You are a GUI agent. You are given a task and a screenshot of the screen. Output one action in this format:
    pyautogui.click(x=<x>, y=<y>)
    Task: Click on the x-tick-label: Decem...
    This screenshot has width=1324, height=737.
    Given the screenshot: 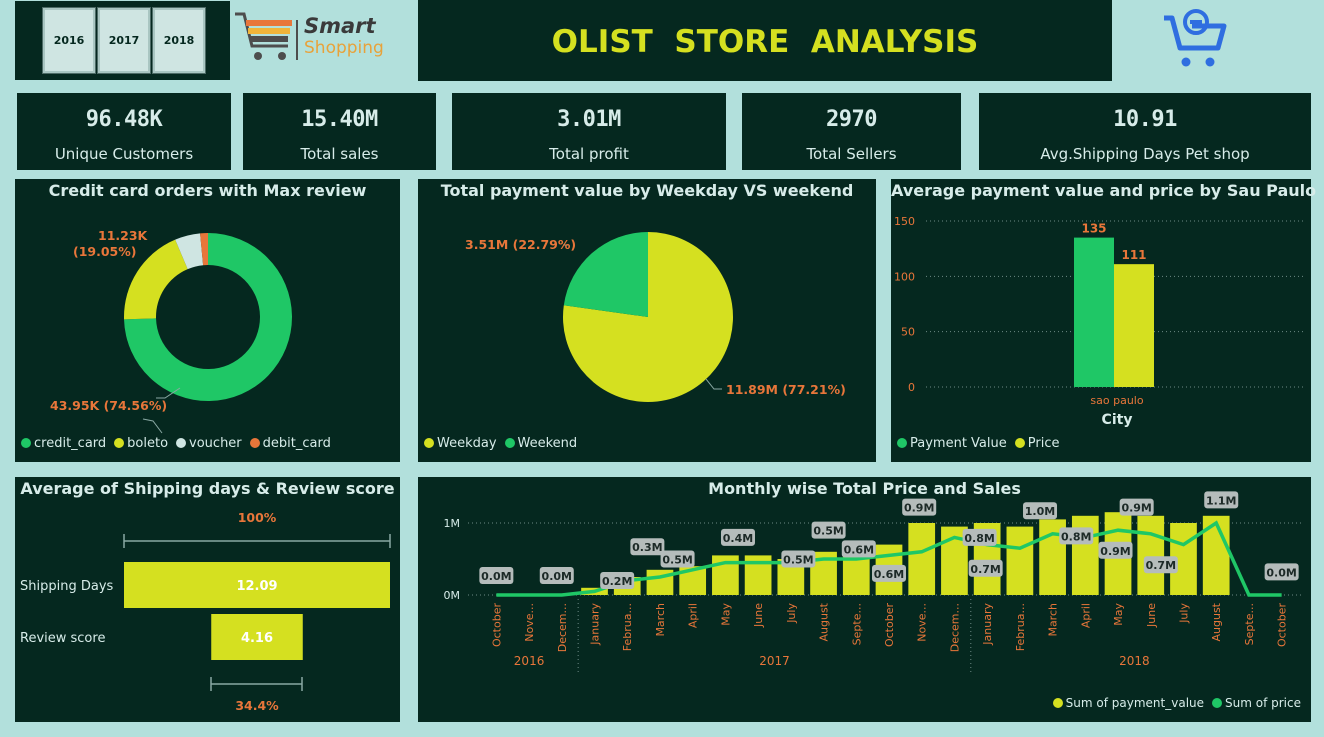 What is the action you would take?
    pyautogui.click(x=954, y=627)
    